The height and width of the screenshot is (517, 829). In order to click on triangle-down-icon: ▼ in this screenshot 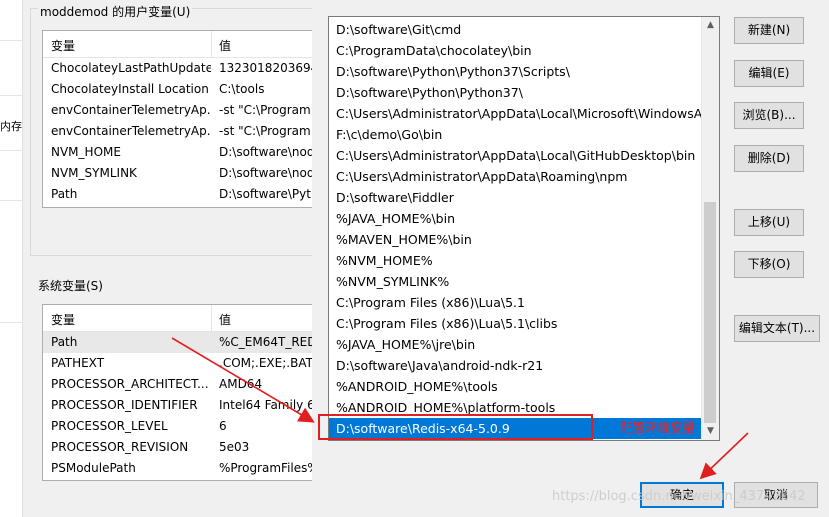, I will do `click(710, 431)`.